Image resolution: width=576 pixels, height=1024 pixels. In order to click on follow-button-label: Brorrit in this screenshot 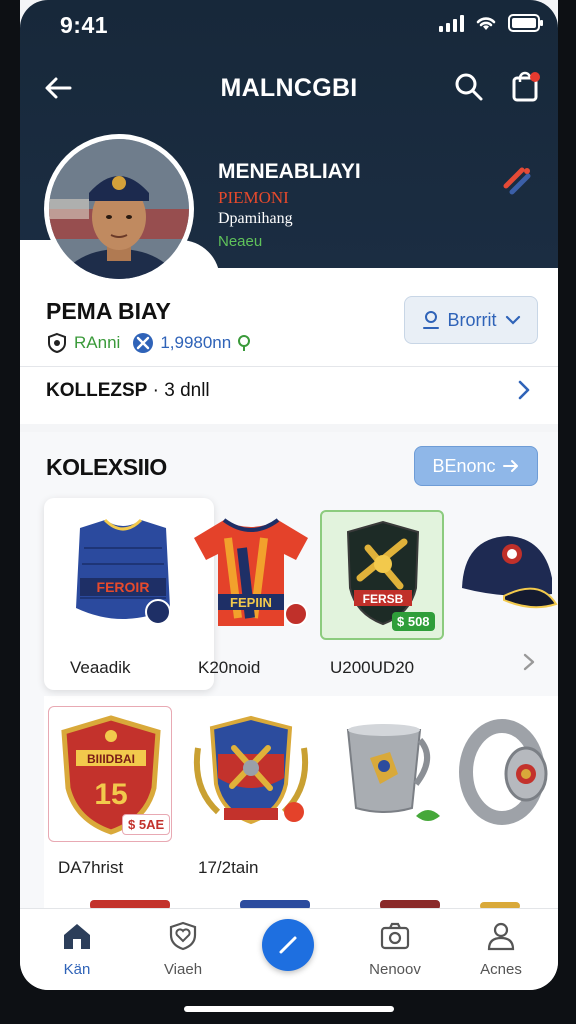, I will do `click(472, 319)`.